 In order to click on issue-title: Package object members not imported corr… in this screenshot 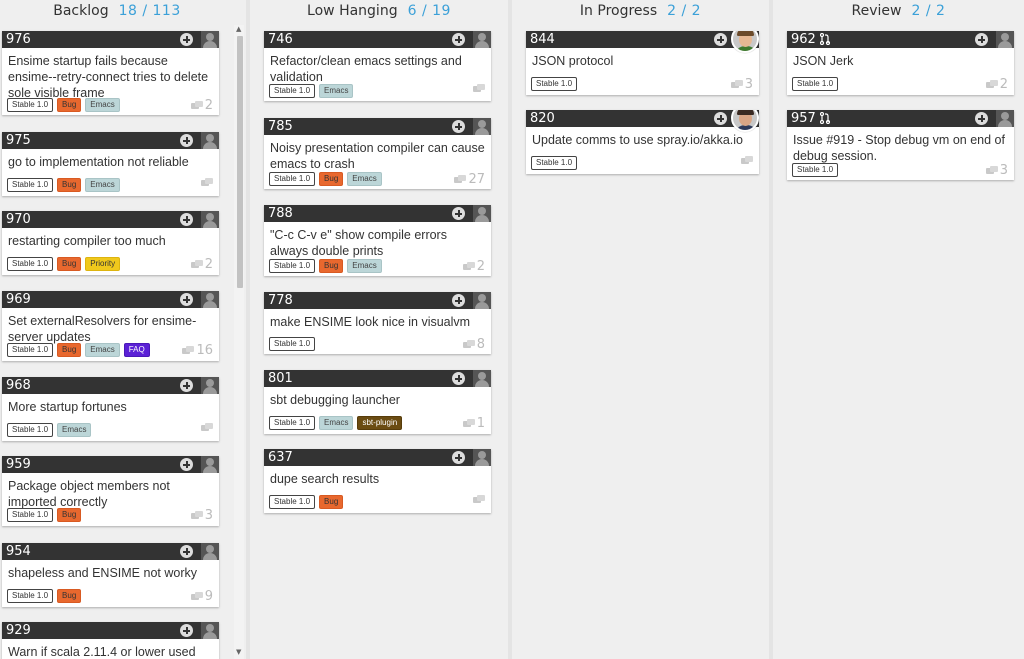, I will do `click(110, 491)`.